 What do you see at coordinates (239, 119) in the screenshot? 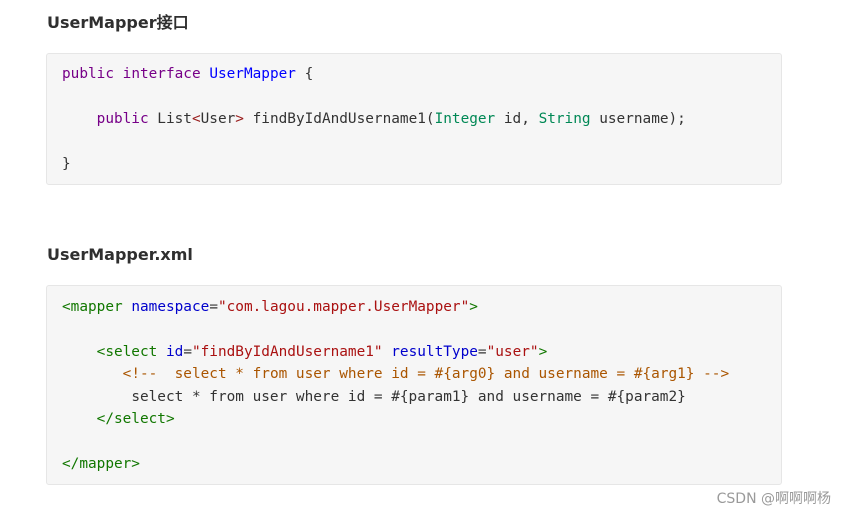
I see `code-operator: >` at bounding box center [239, 119].